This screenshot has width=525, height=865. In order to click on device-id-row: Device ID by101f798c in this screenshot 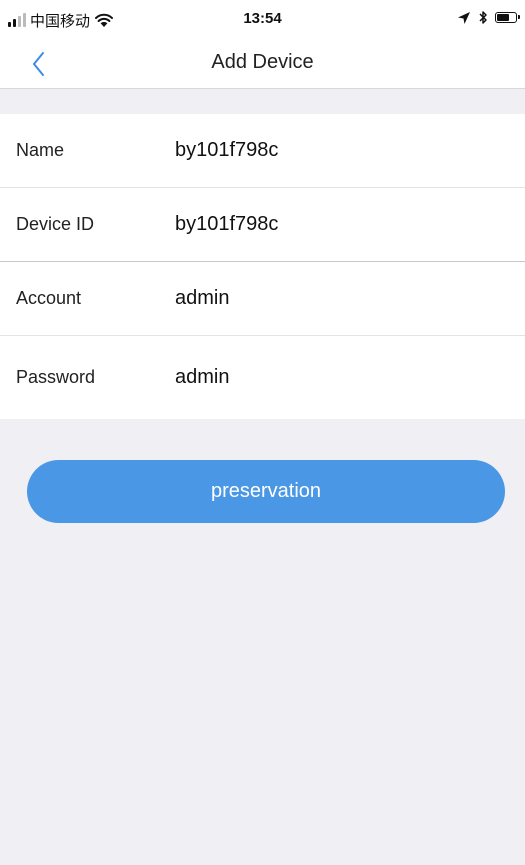, I will do `click(262, 225)`.